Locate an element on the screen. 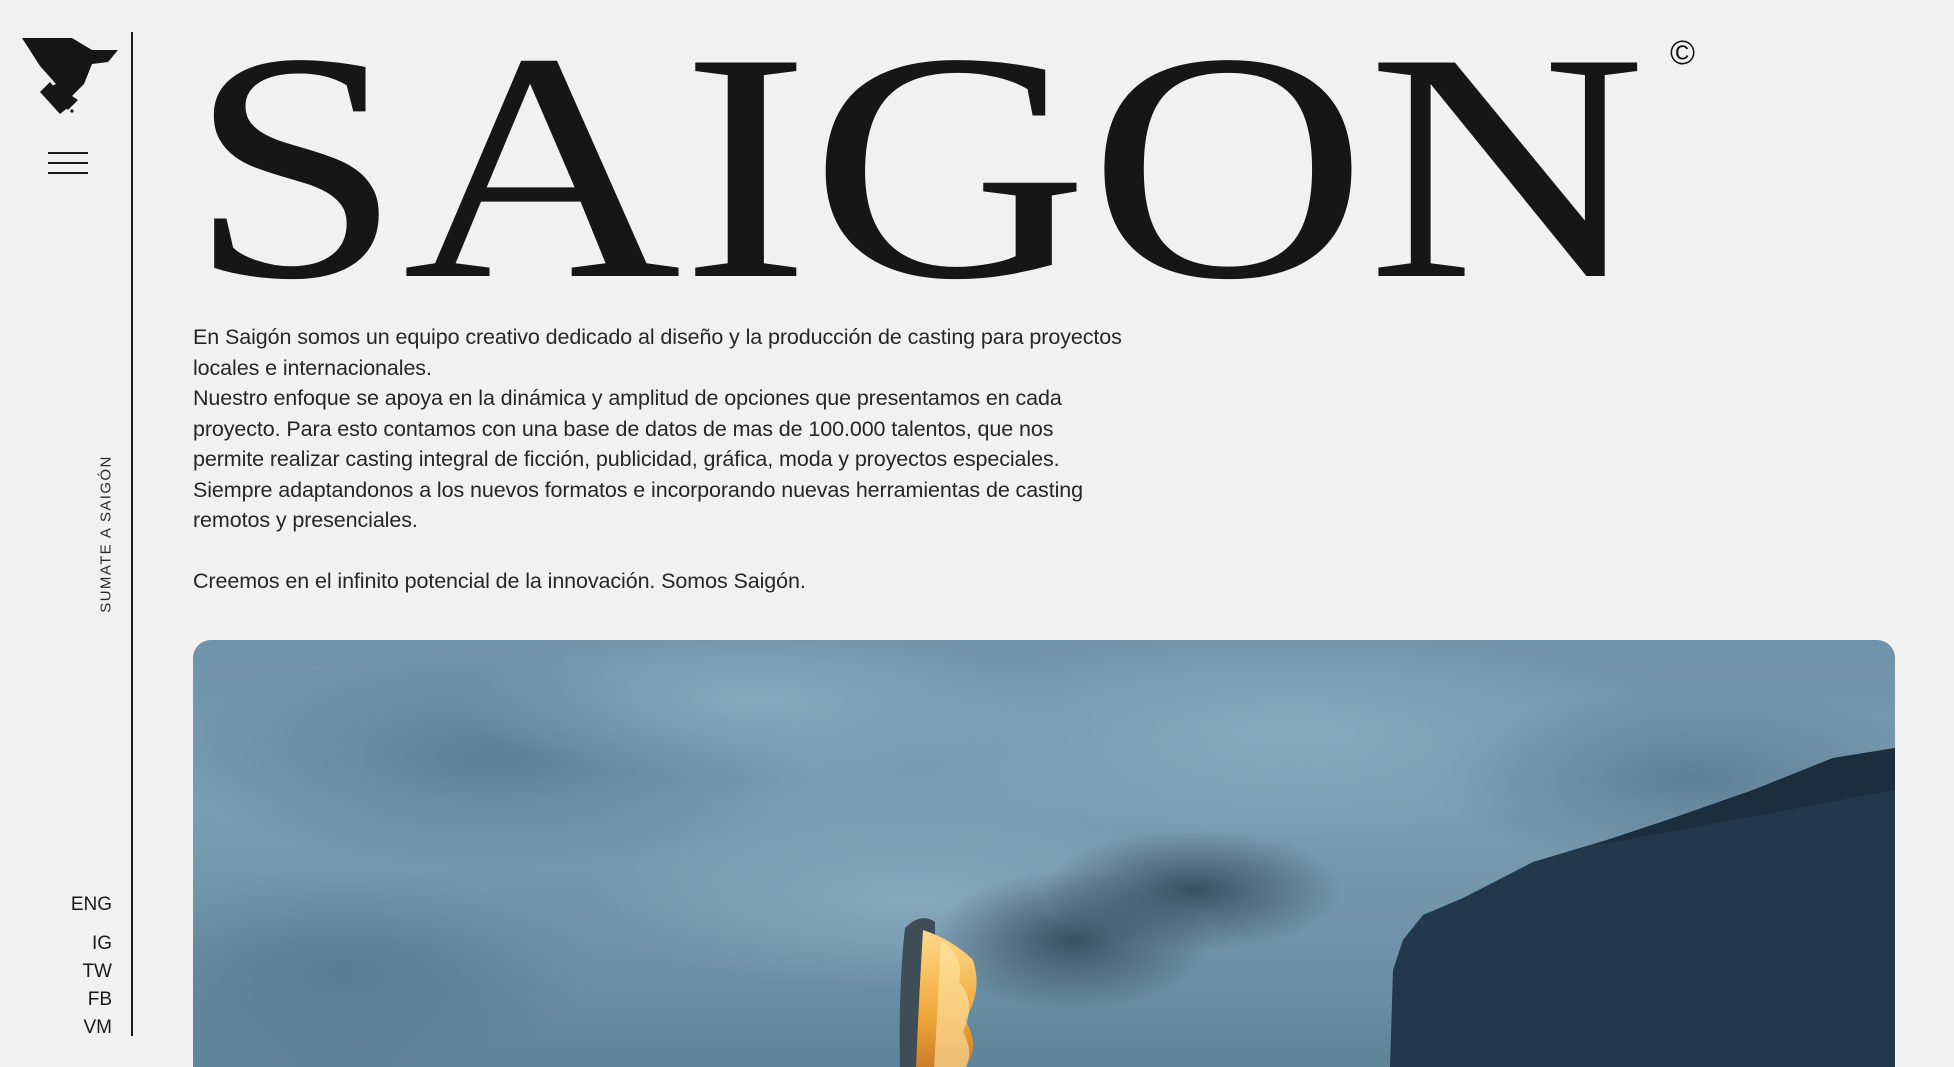  social-link-tw: TW is located at coordinates (97, 972).